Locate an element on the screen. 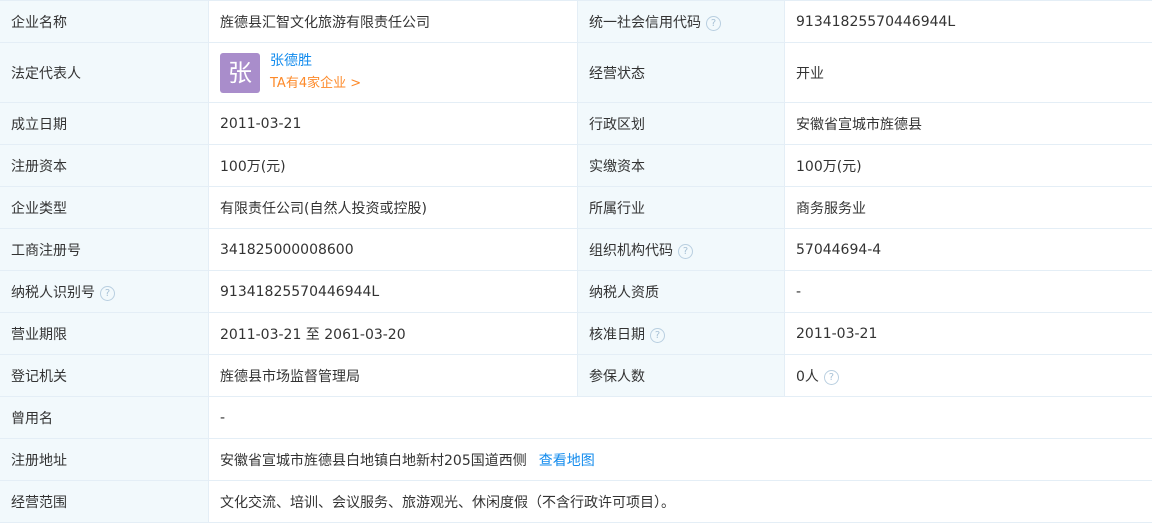 The width and height of the screenshot is (1152, 523). value-text: 0人 is located at coordinates (807, 377).